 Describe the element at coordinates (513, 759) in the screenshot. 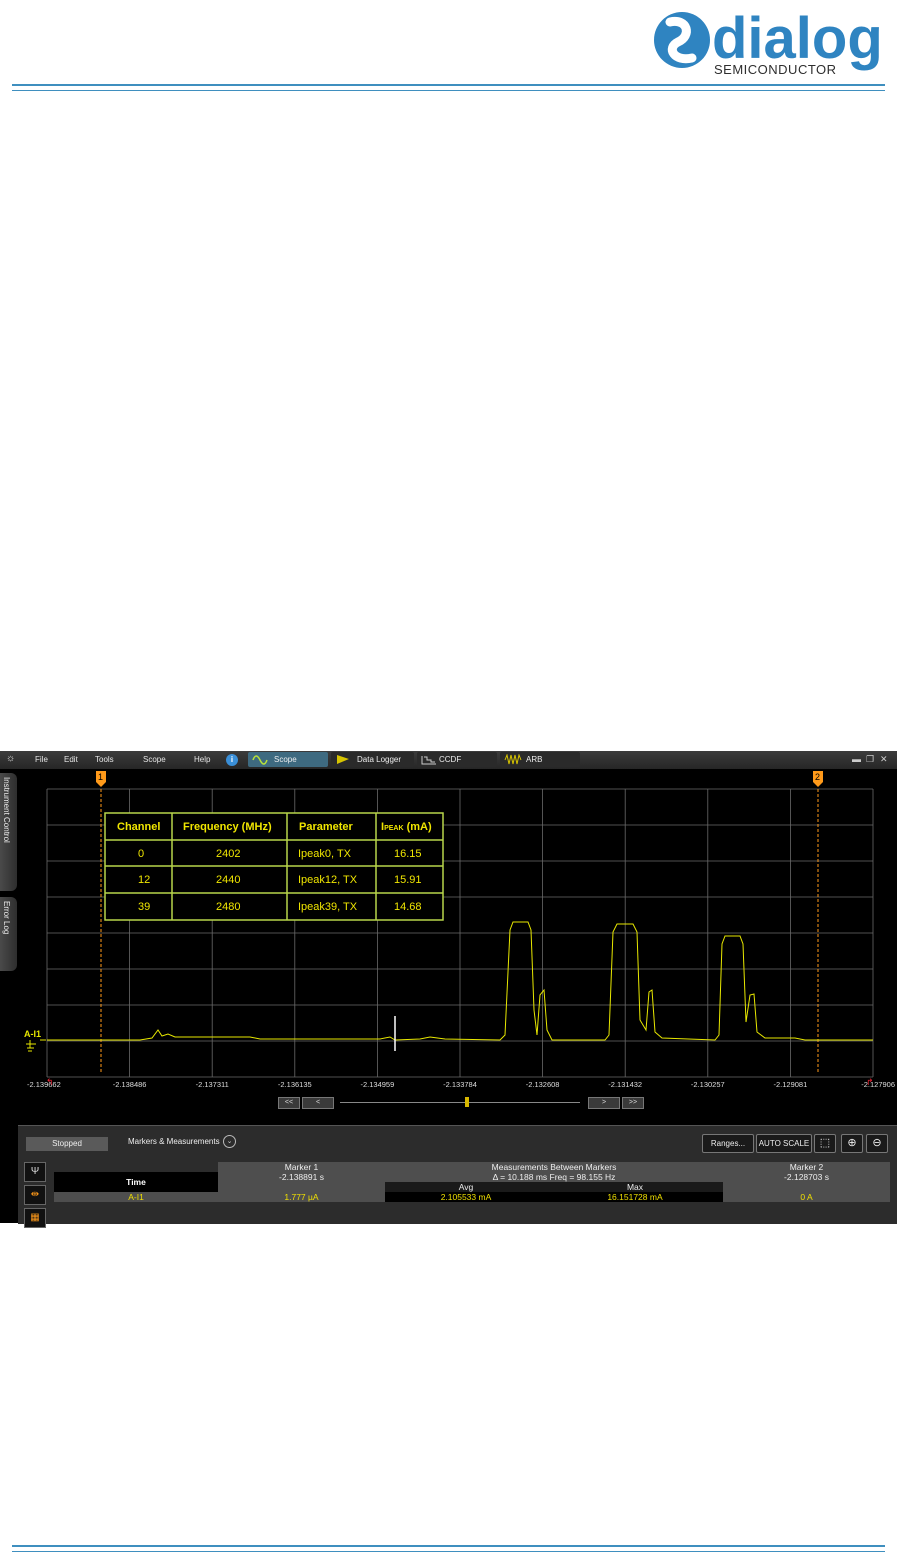

I see `arb-wave-icon` at that location.